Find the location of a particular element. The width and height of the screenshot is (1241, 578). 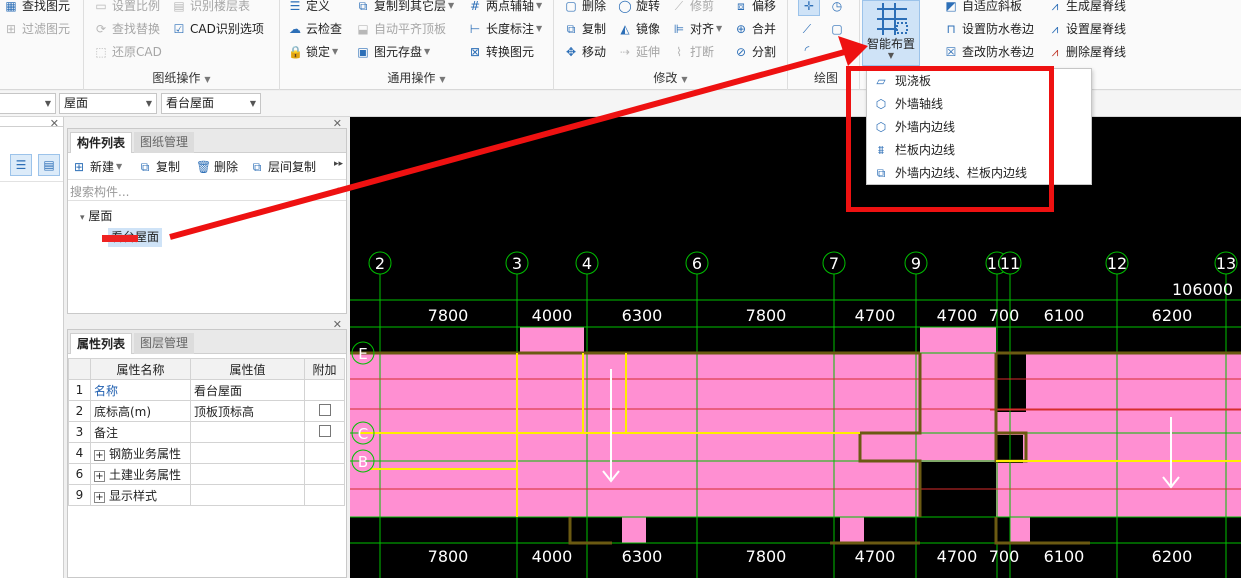

annotation-box is located at coordinates (950, 139).